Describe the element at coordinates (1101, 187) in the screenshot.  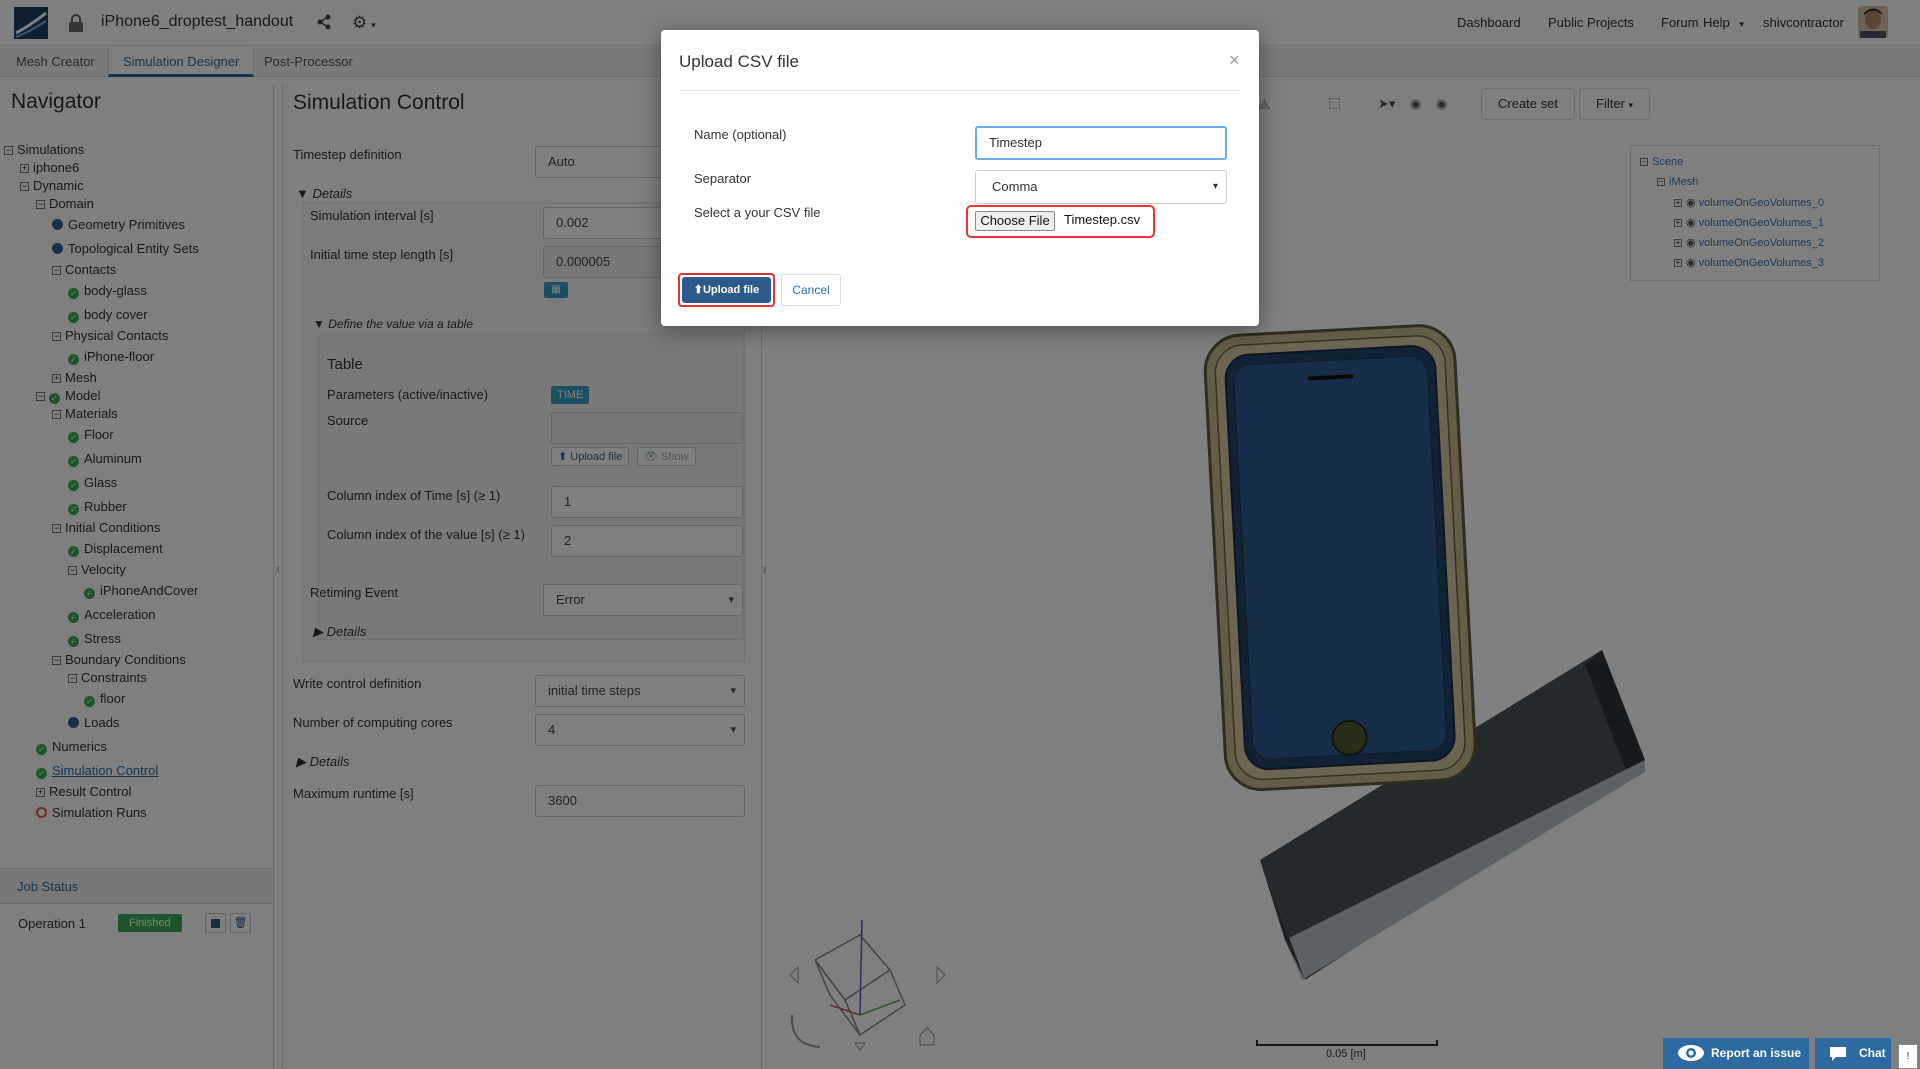
I see `separator-select: Comma ▾` at that location.